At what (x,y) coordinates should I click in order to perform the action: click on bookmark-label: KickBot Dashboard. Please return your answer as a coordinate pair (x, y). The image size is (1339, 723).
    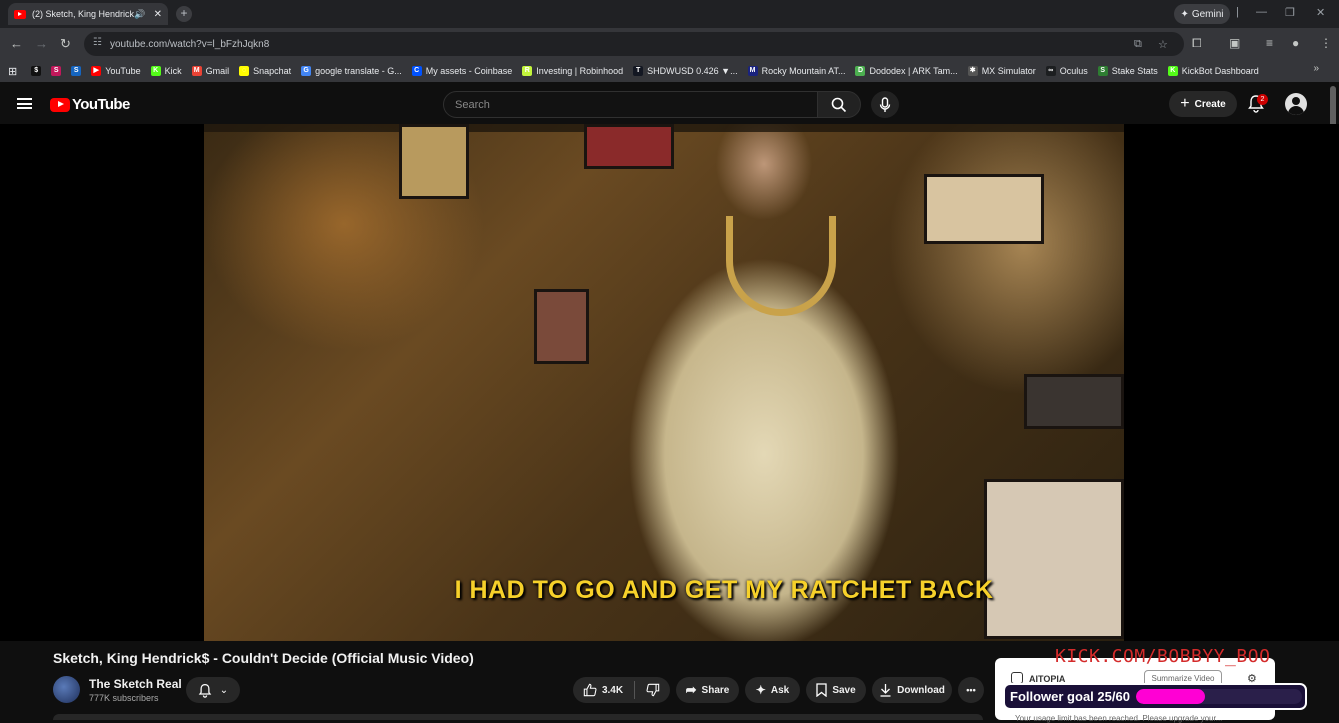
    Looking at the image, I should click on (1220, 71).